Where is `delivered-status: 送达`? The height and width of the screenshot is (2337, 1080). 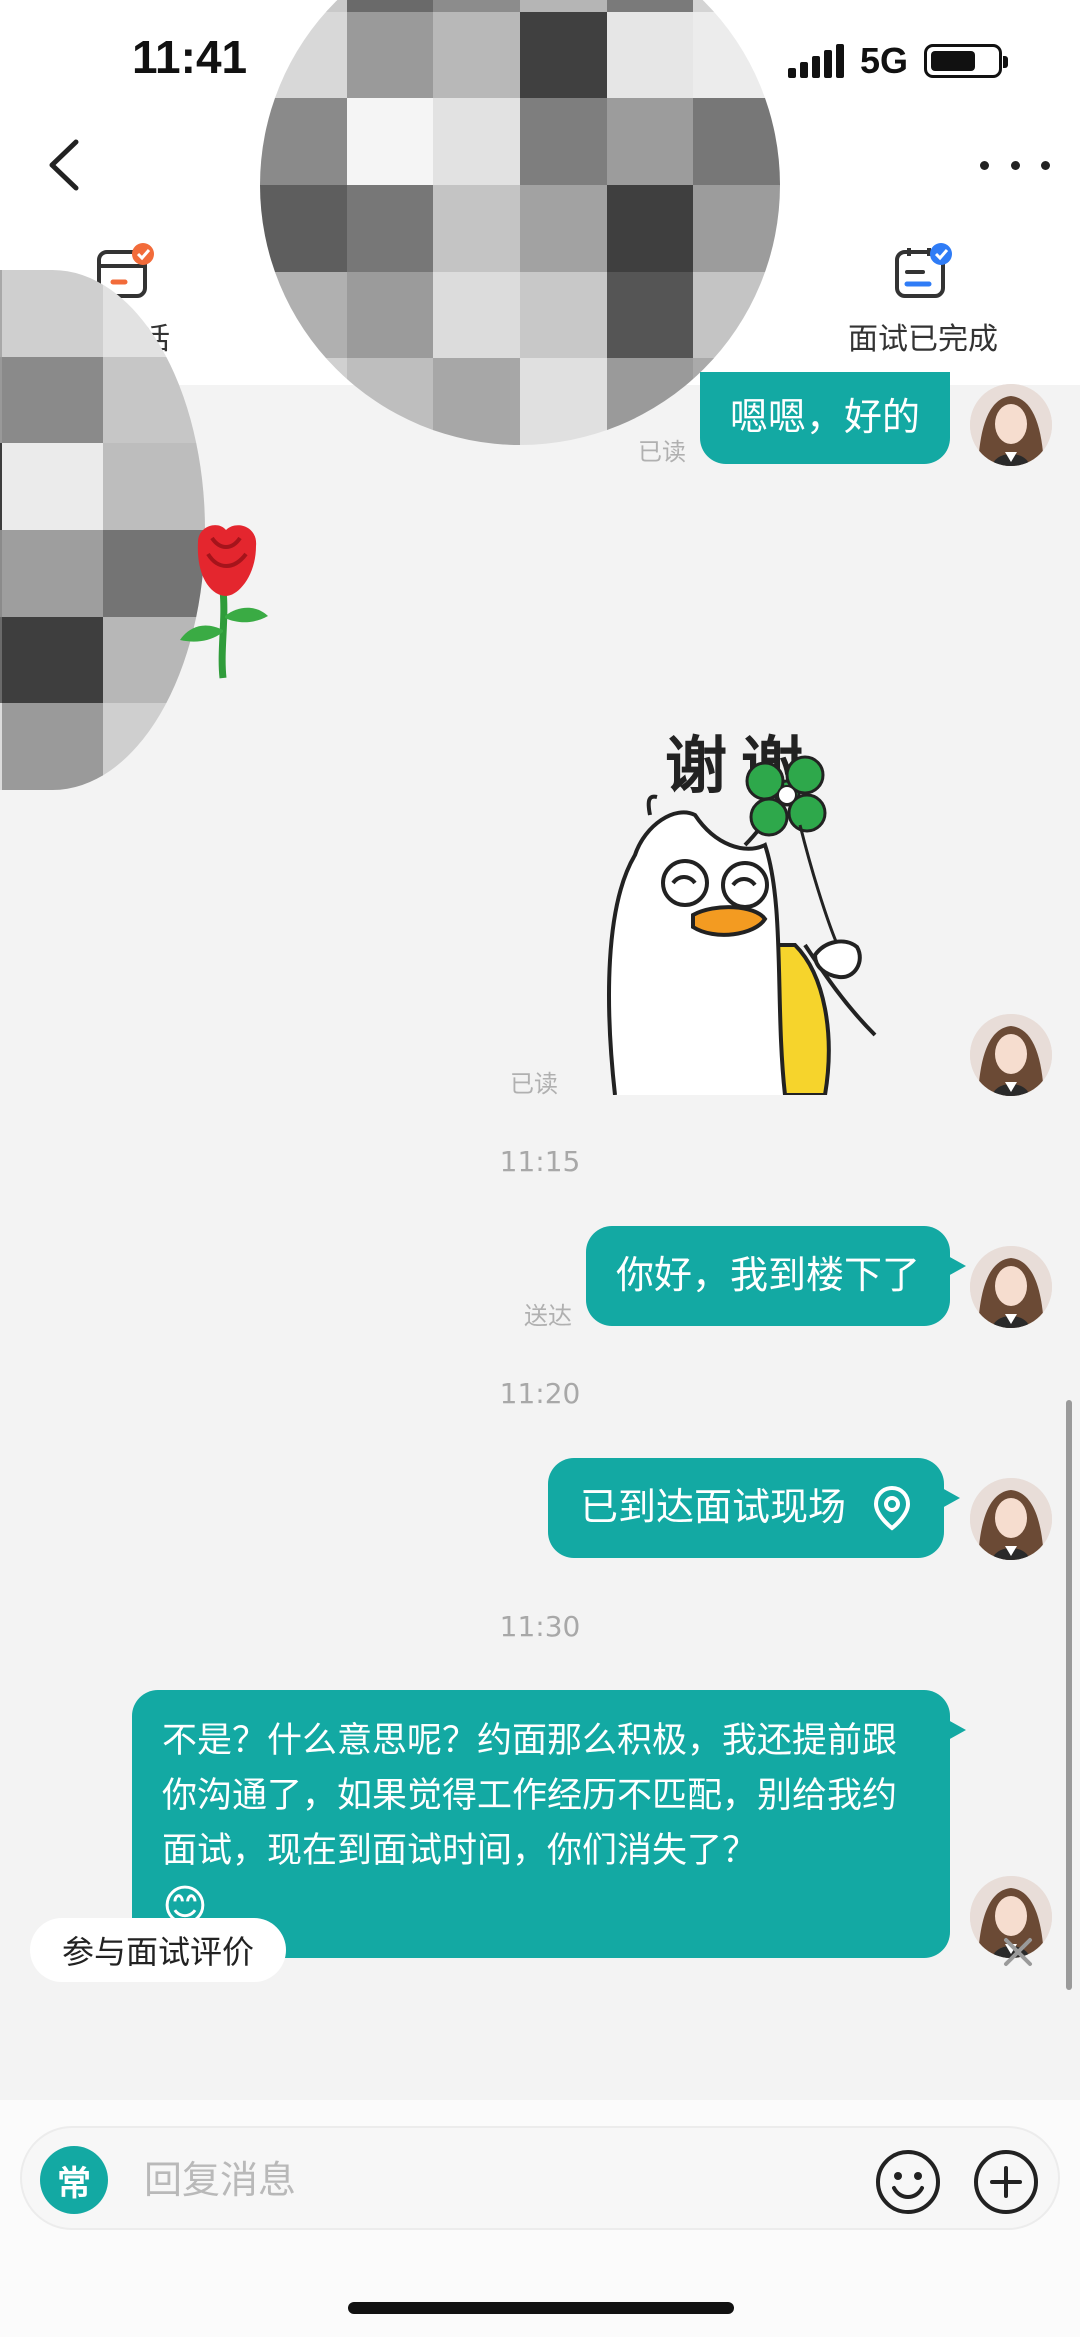 delivered-status: 送达 is located at coordinates (548, 1316).